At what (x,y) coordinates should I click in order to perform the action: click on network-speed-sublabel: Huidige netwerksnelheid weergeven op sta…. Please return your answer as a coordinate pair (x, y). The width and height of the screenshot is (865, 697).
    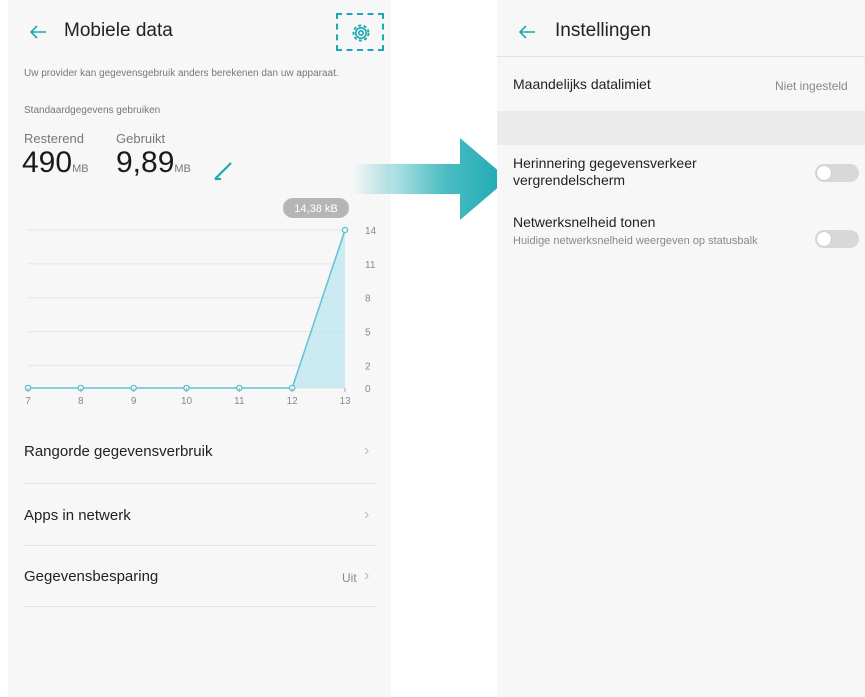
    Looking at the image, I should click on (635, 241).